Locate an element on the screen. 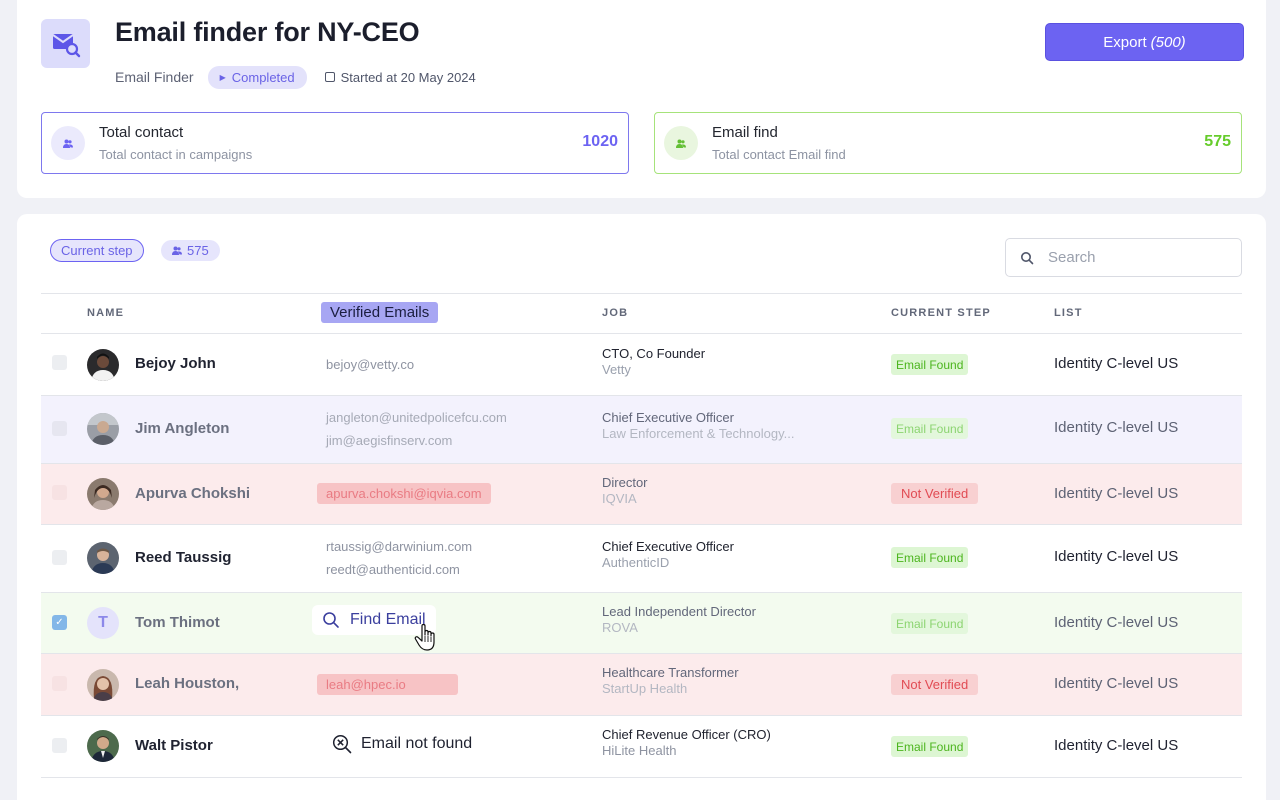 The width and height of the screenshot is (1280, 800). search-box is located at coordinates (1123, 257).